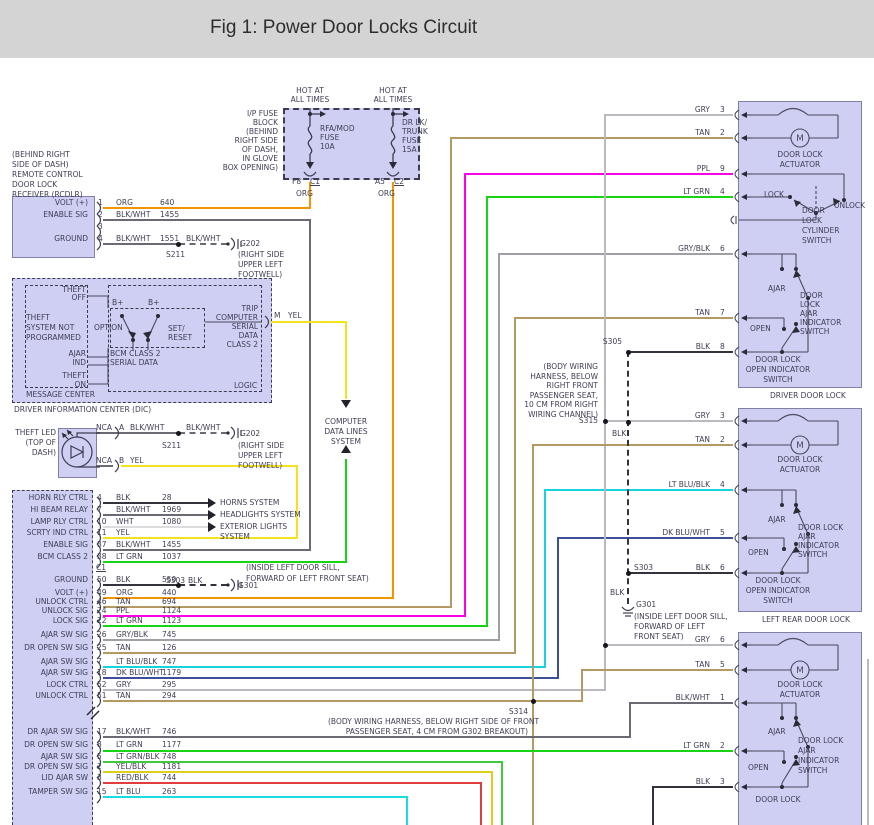 The width and height of the screenshot is (874, 825). What do you see at coordinates (101, 567) in the screenshot?
I see `label: C1` at bounding box center [101, 567].